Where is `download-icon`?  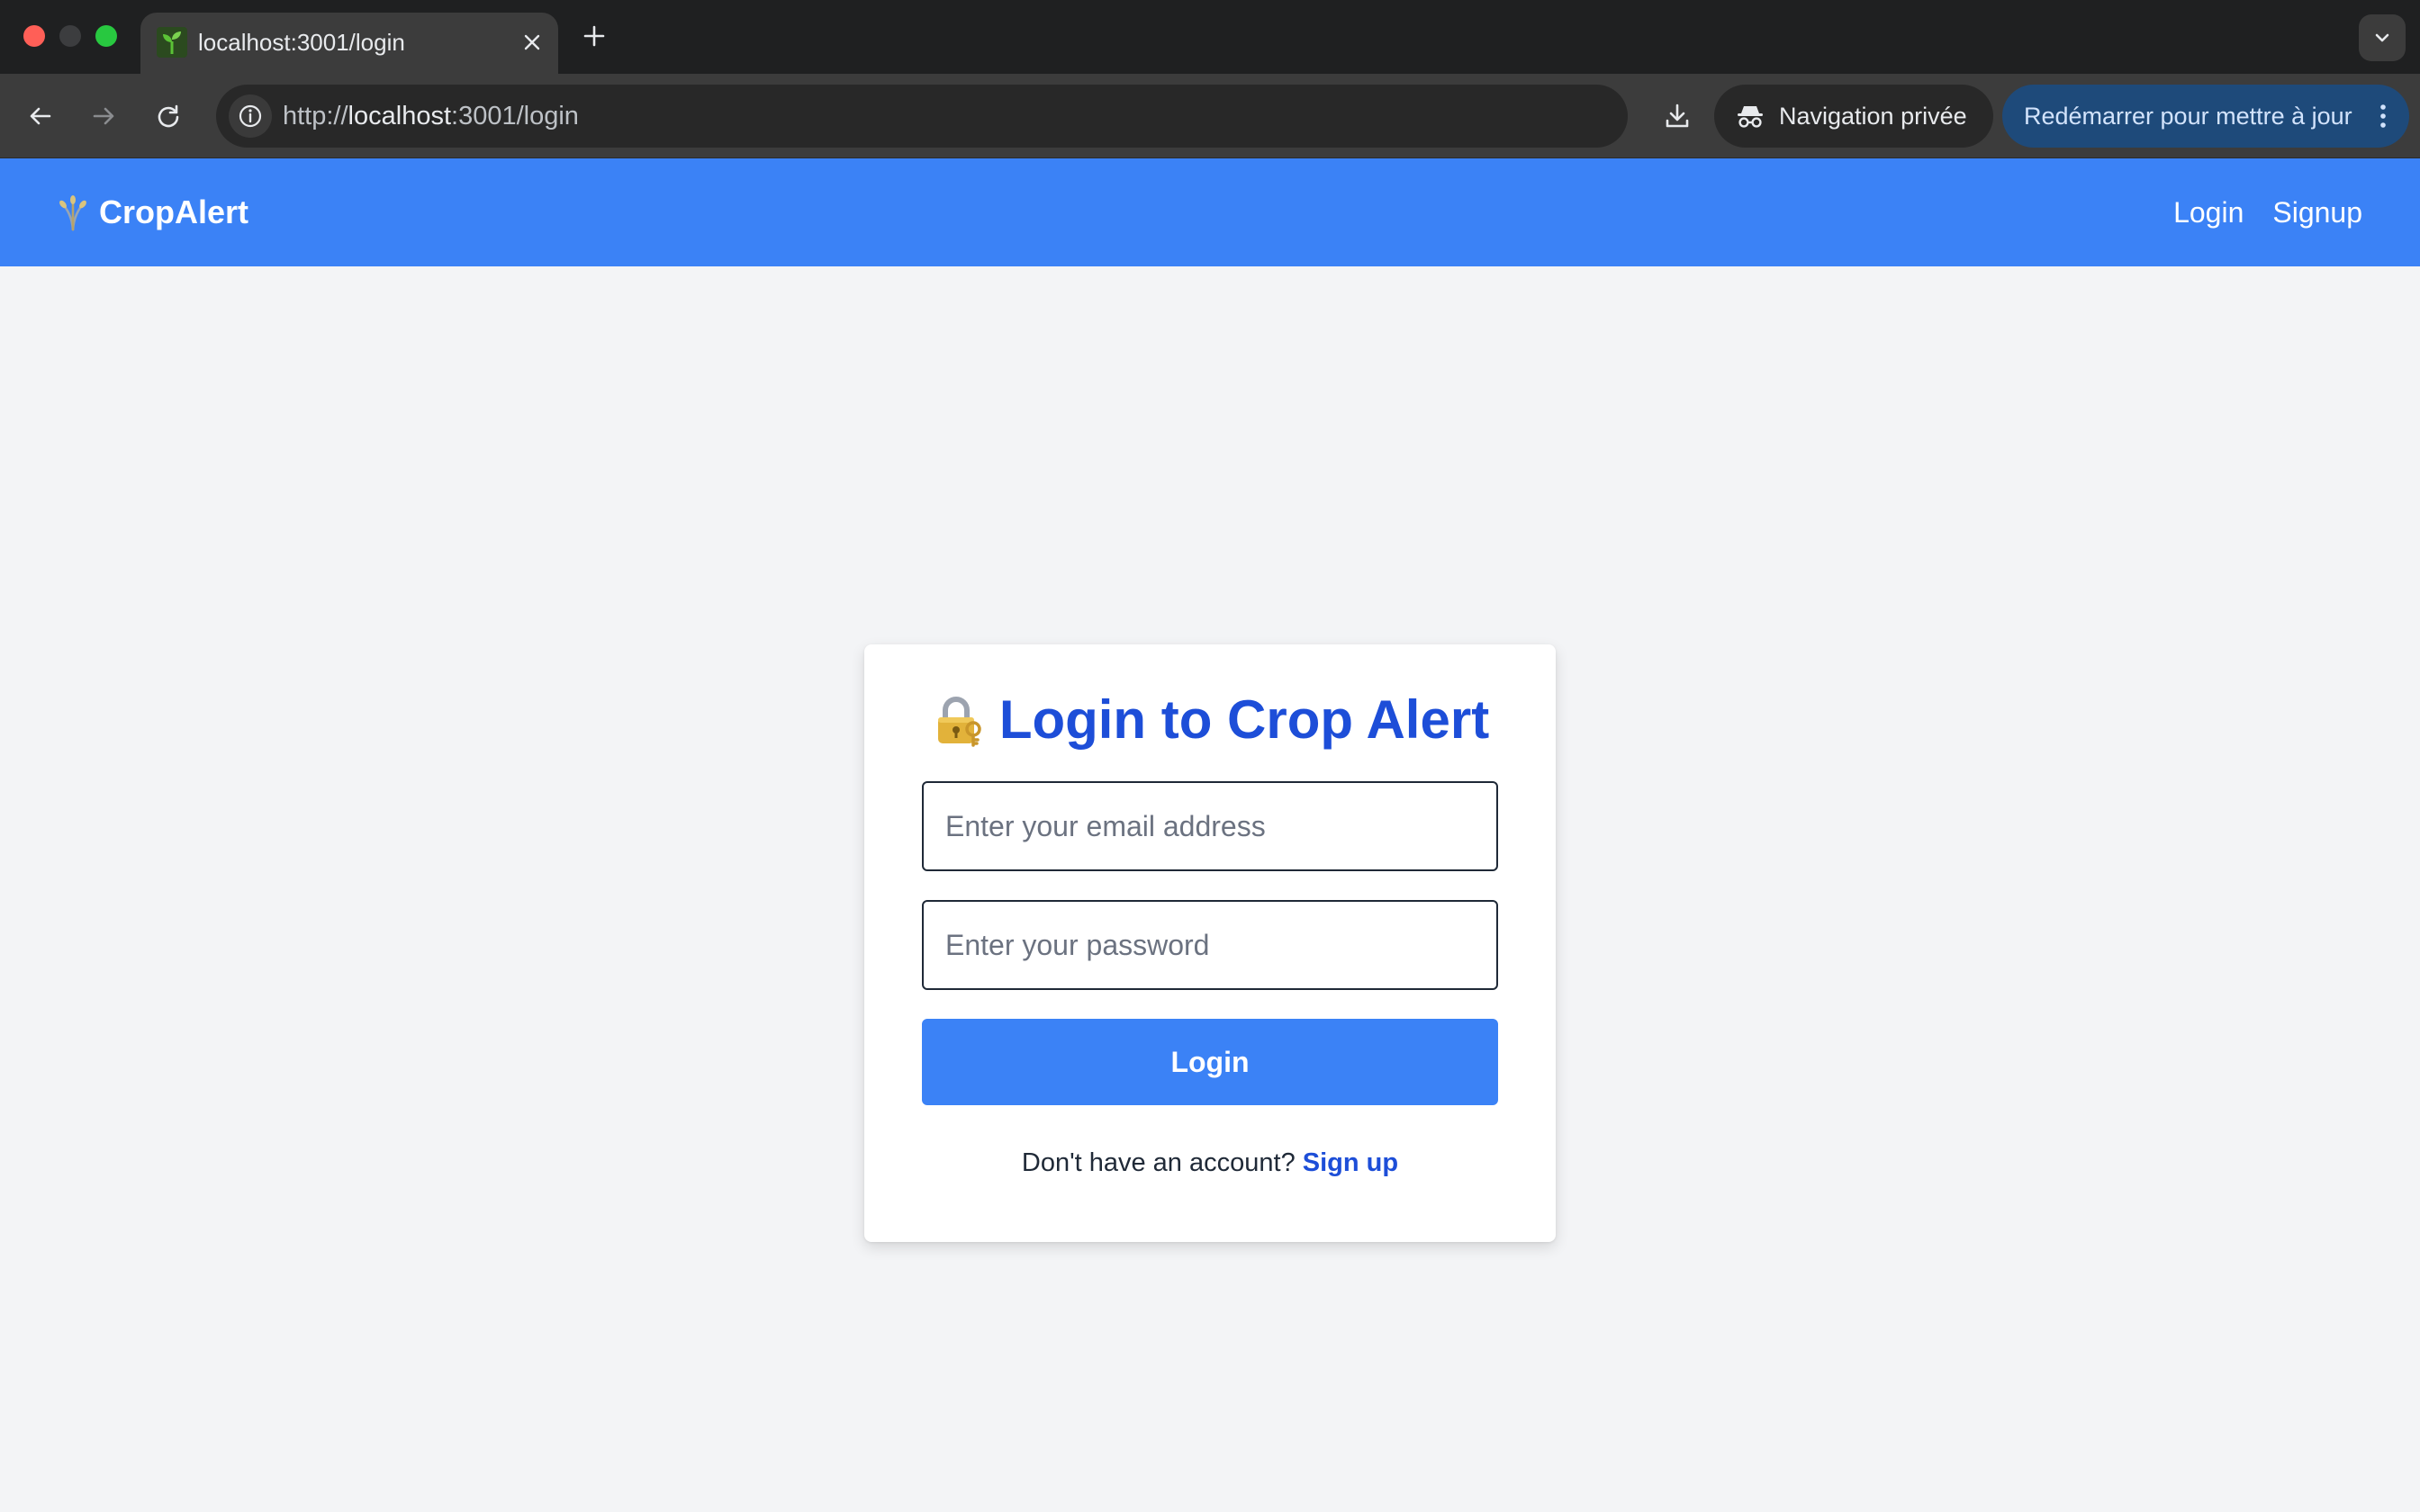
download-icon is located at coordinates (1677, 117).